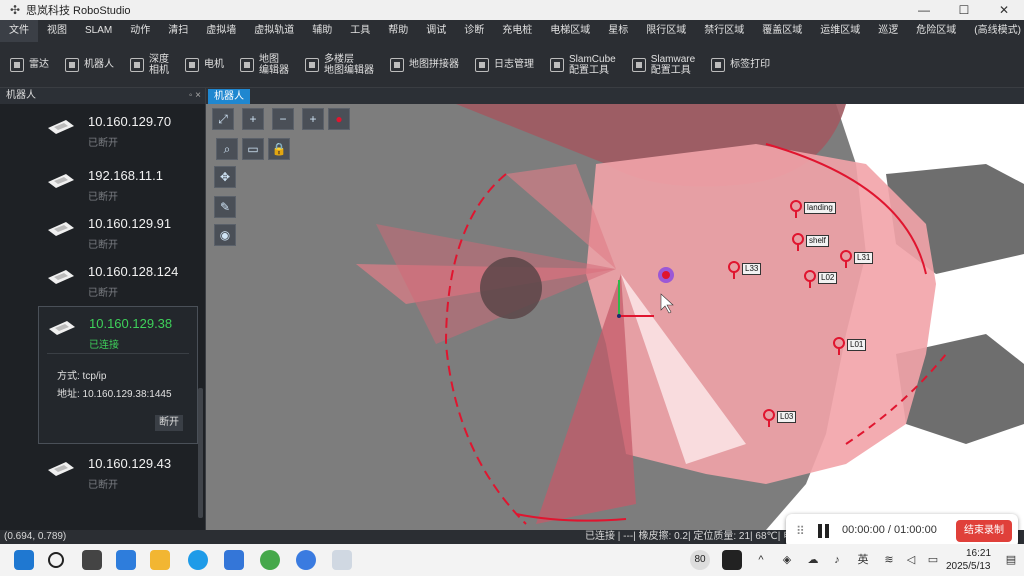 The image size is (1024, 576). What do you see at coordinates (149, 65) in the screenshot?
I see `depth-camera-tool-button: 深度 相机` at bounding box center [149, 65].